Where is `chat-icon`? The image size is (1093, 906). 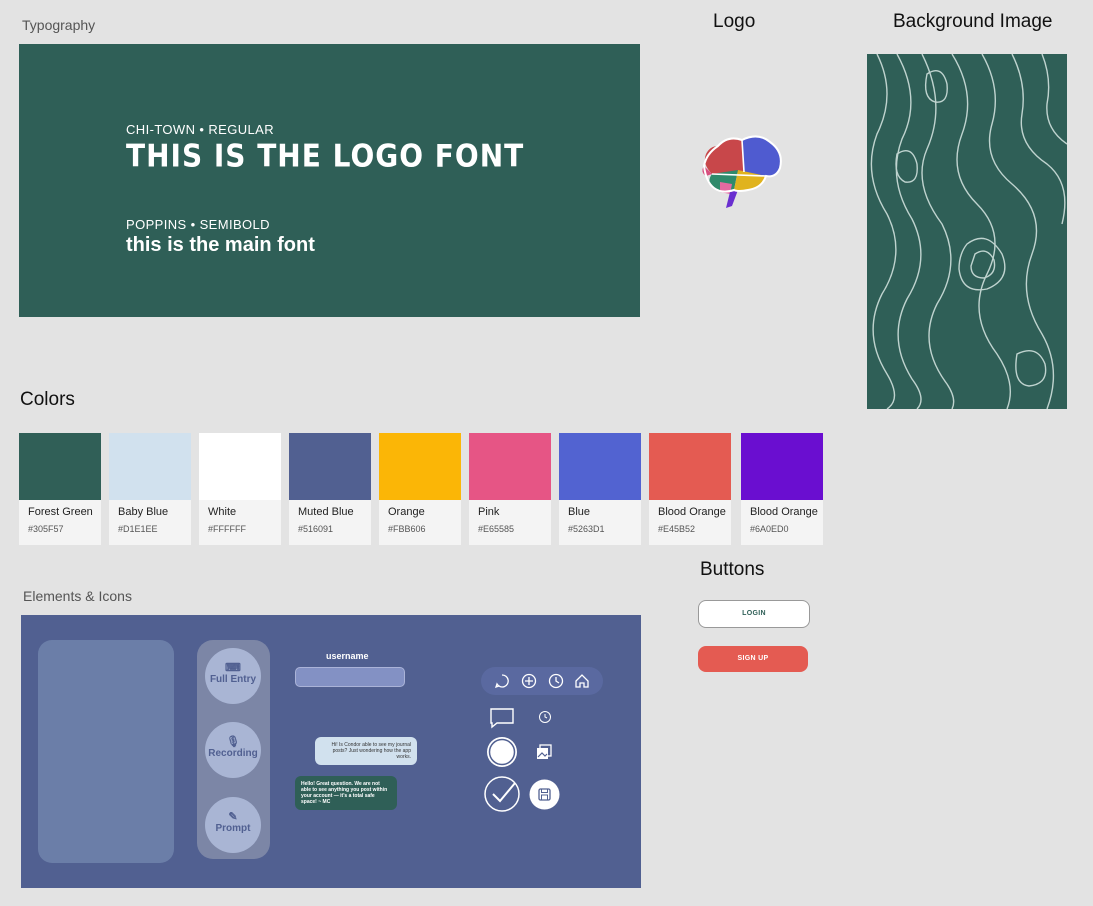
chat-icon is located at coordinates (502, 681).